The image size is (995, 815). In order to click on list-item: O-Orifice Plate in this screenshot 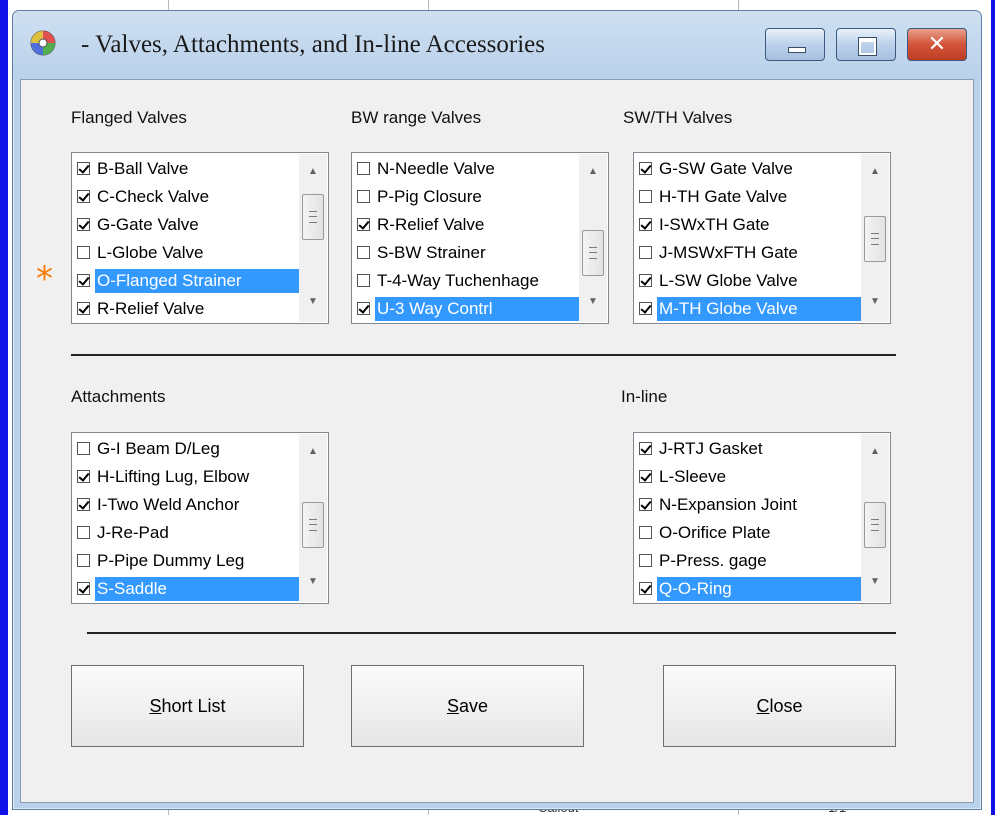, I will do `click(748, 533)`.